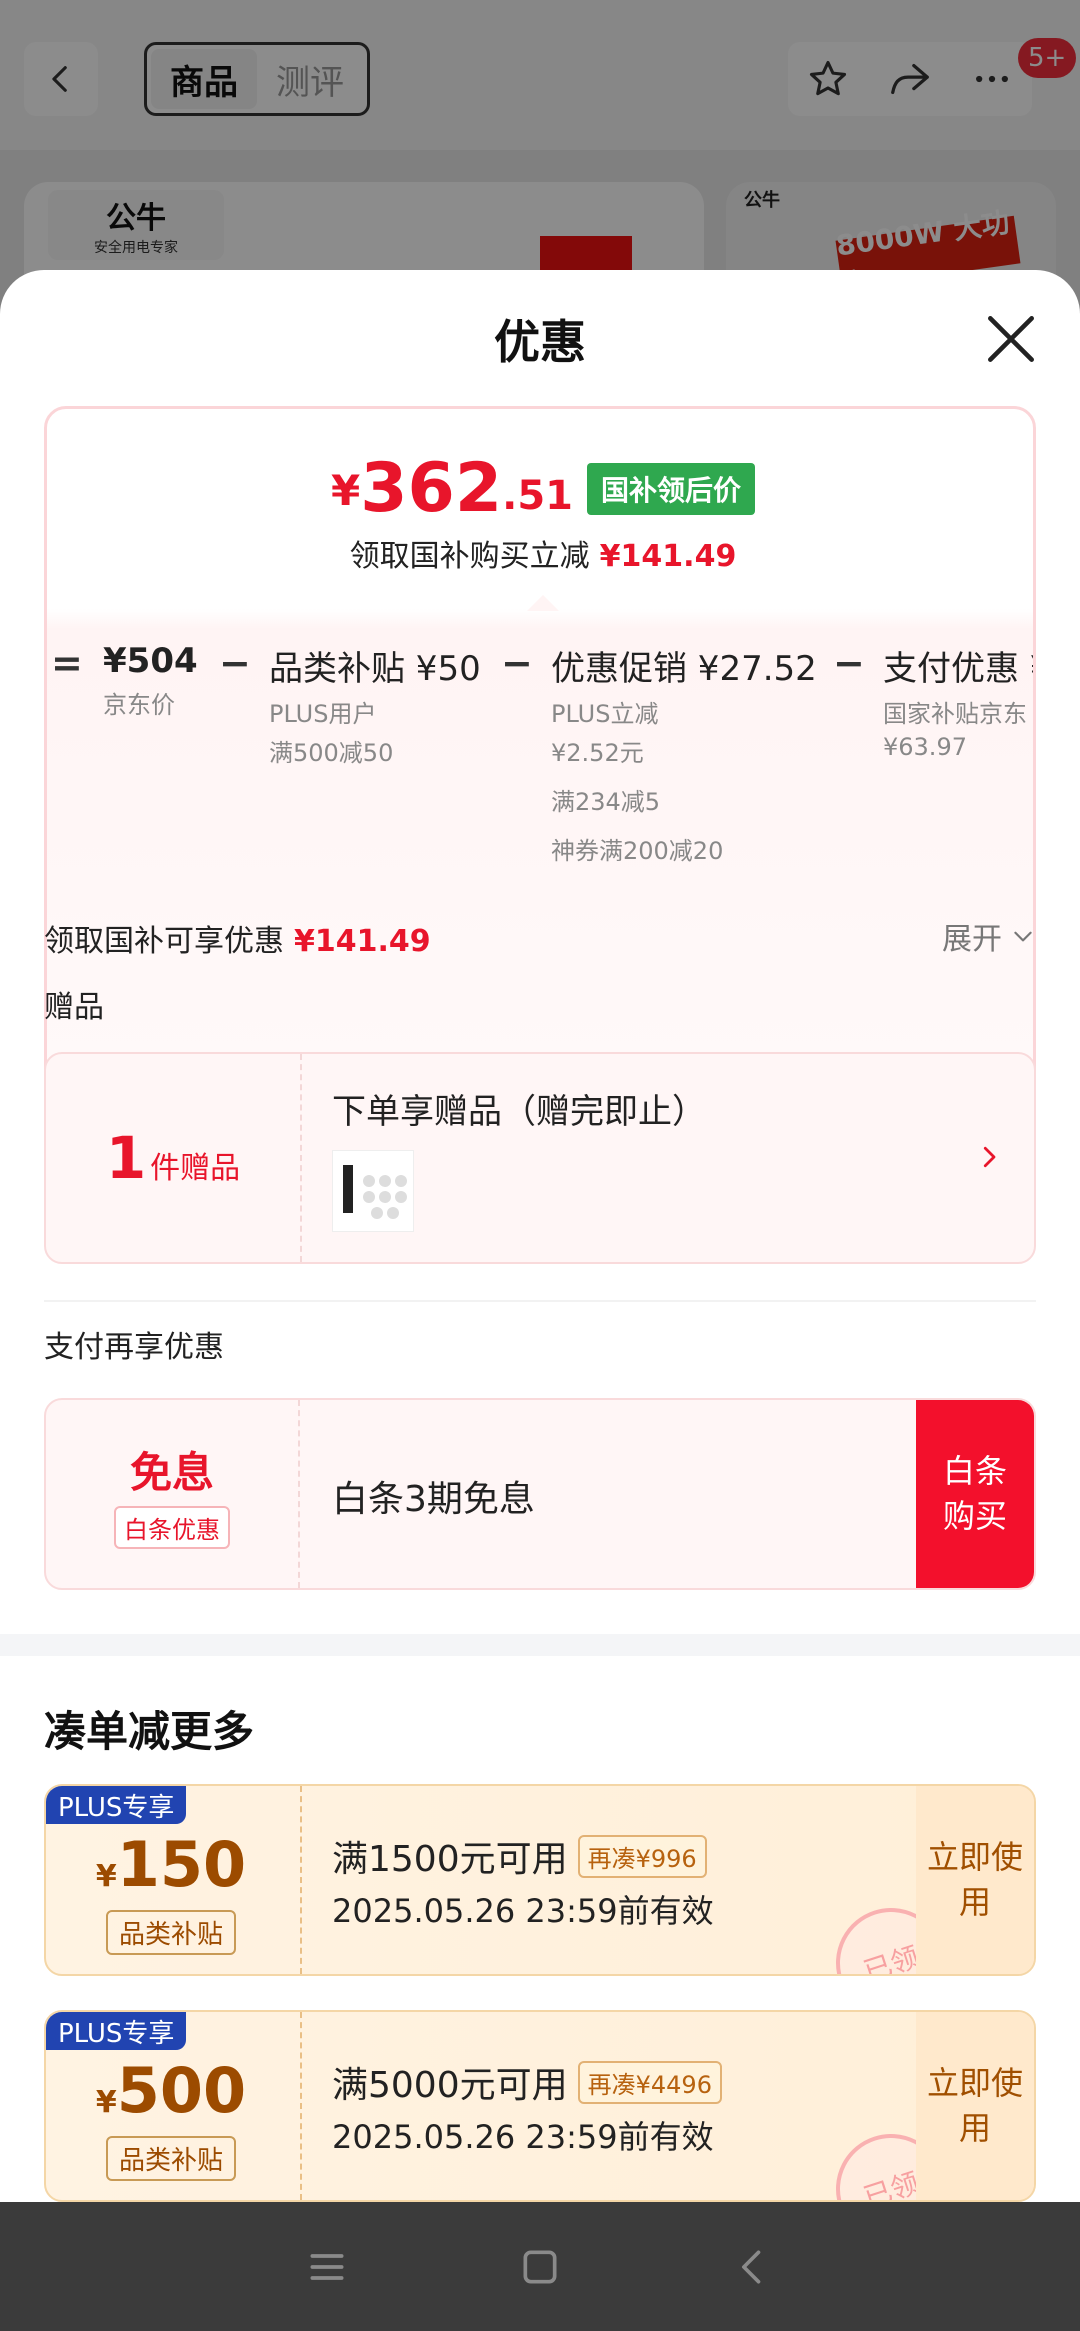 This screenshot has height=2331, width=1080. I want to click on baitiao-buy-button: 白条购买, so click(975, 1494).